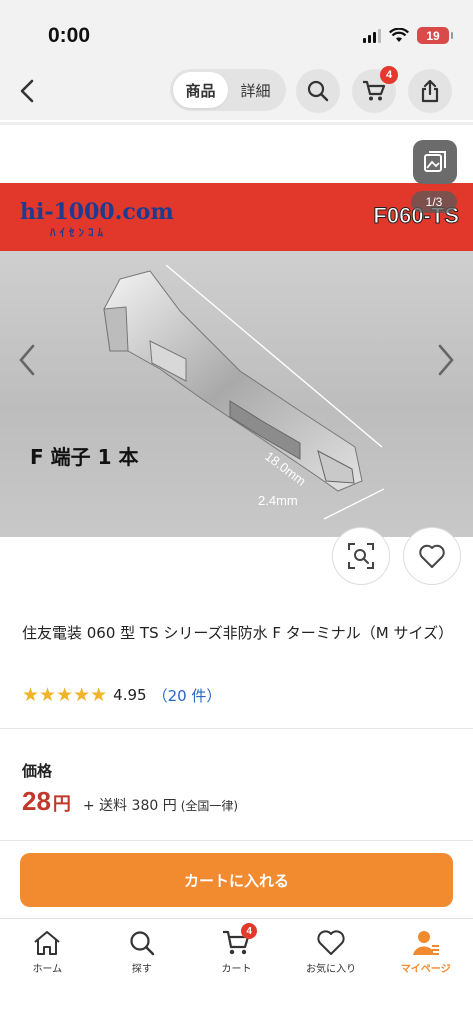  I want to click on shipping-note: (全国一律), so click(209, 806).